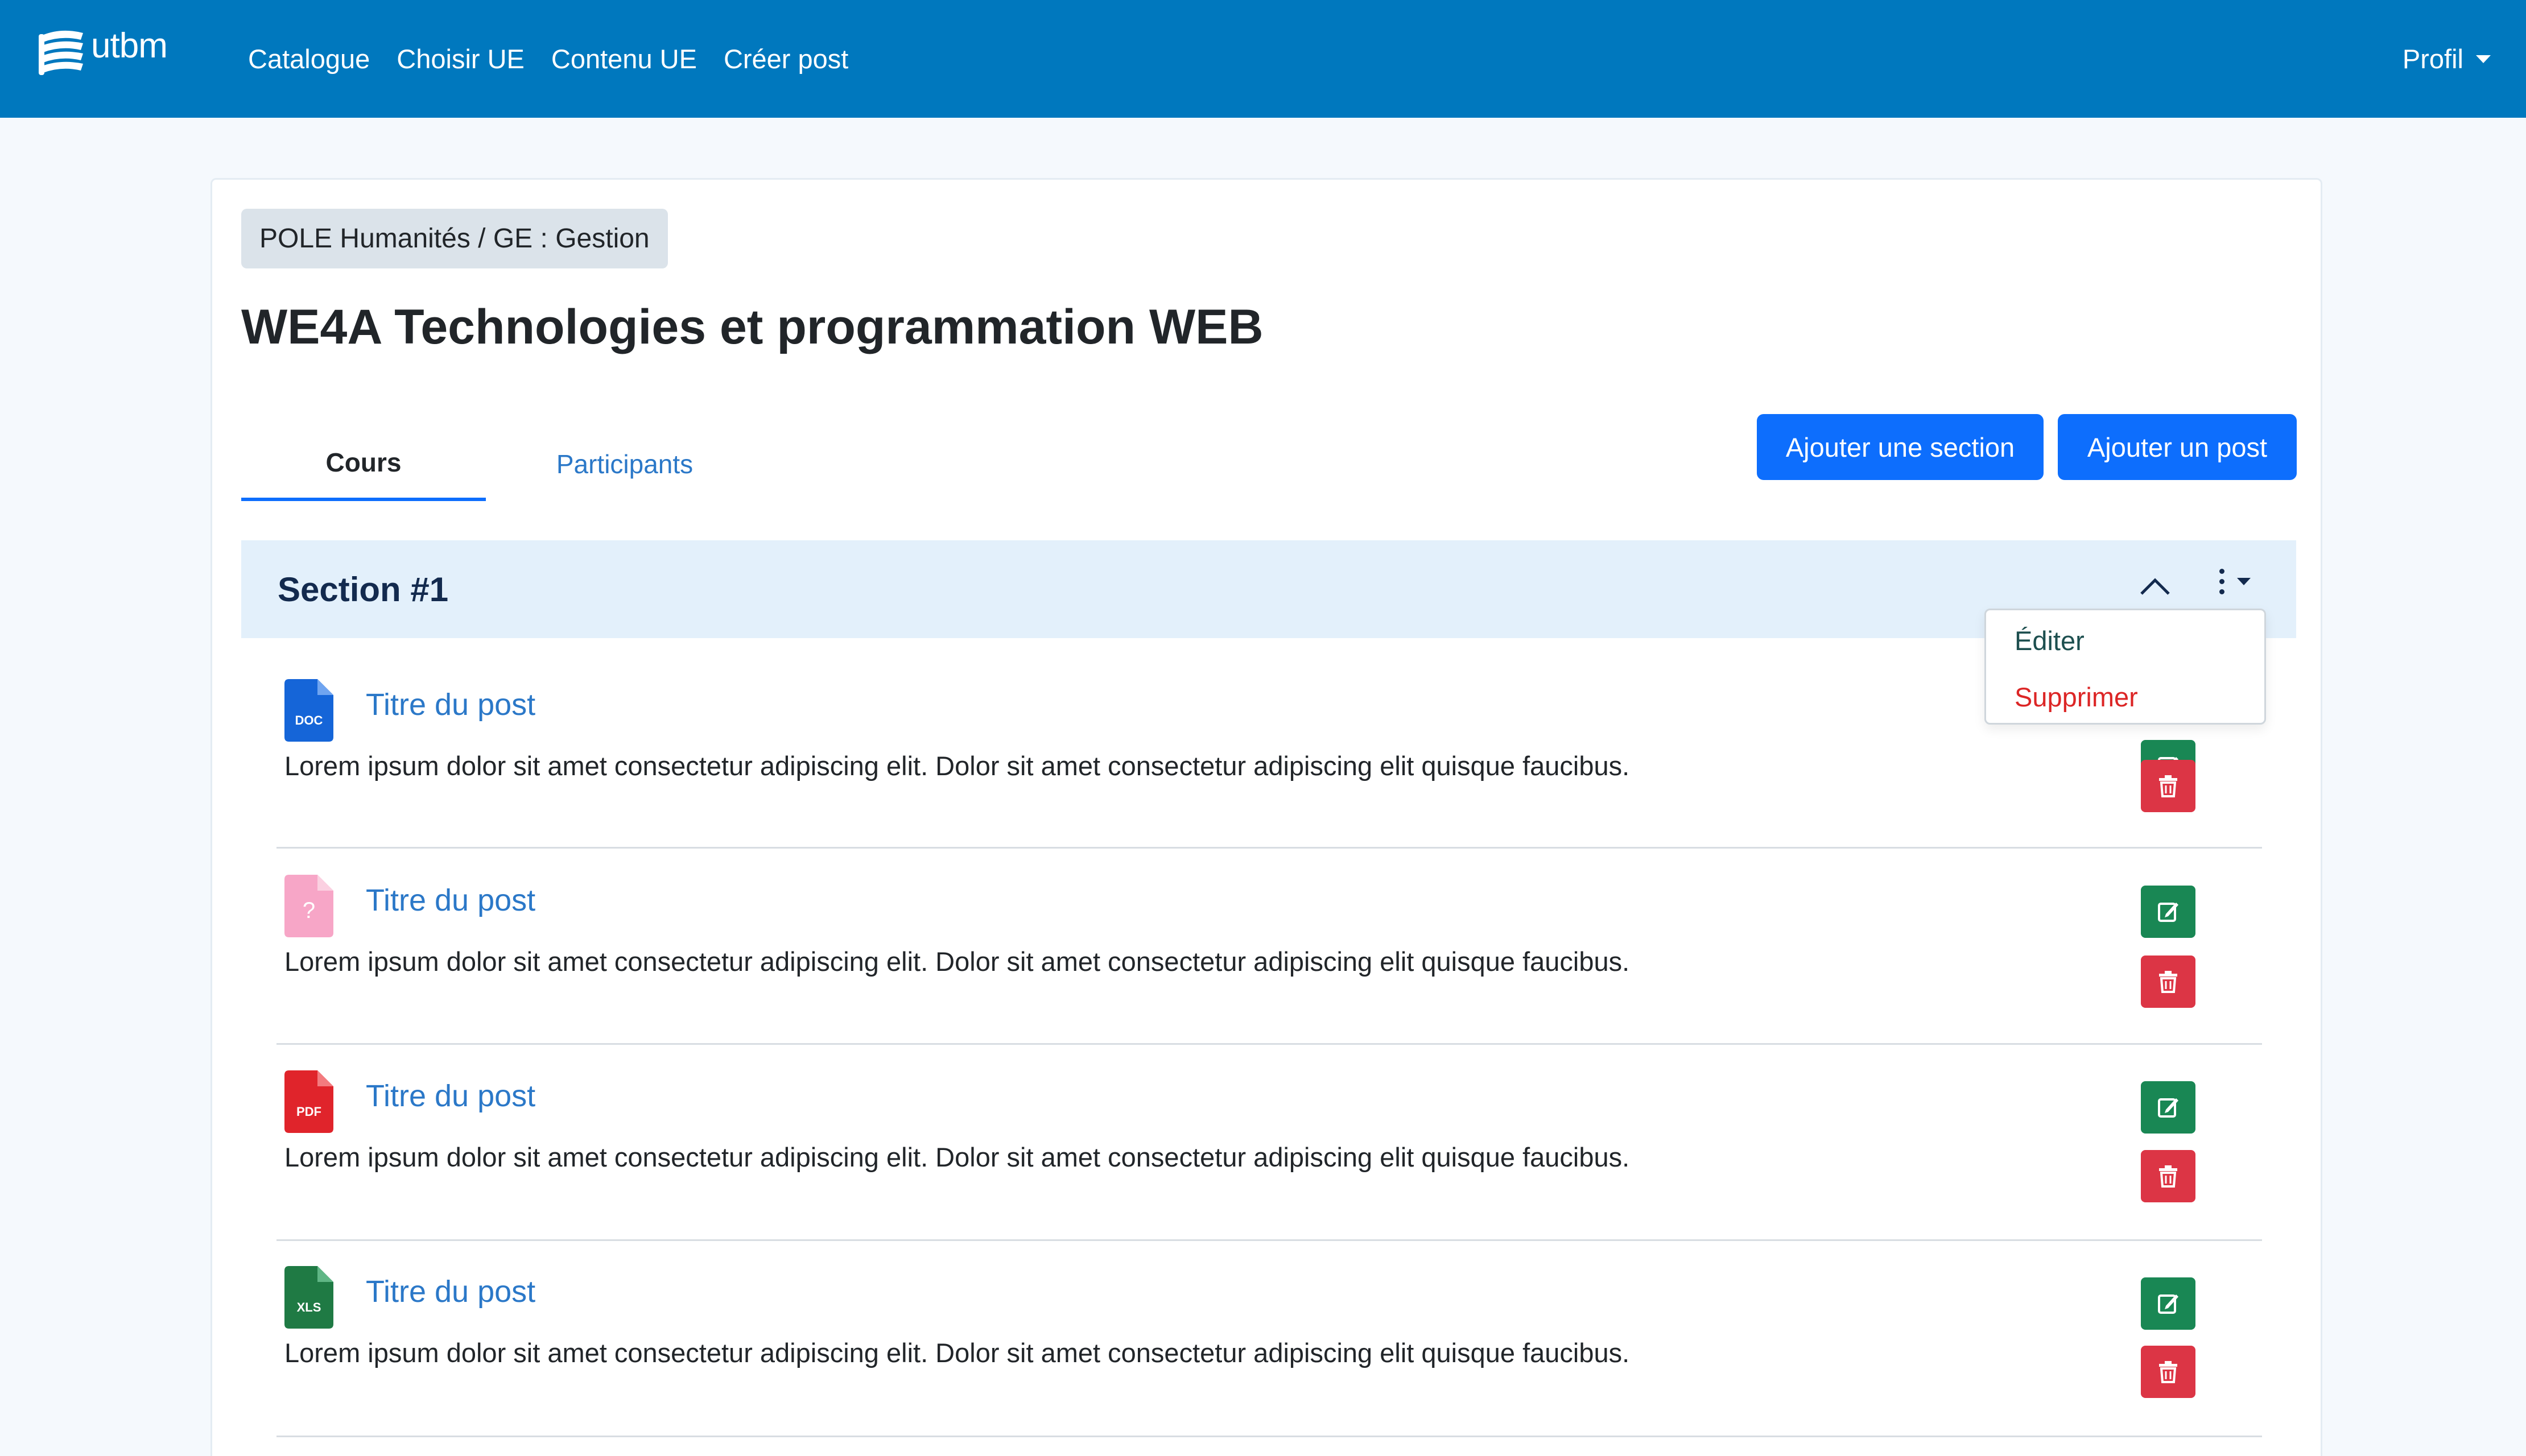 The image size is (2526, 1456). What do you see at coordinates (454, 238) in the screenshot?
I see `breadcrumb: POLE Humanités / GE : Gestion` at bounding box center [454, 238].